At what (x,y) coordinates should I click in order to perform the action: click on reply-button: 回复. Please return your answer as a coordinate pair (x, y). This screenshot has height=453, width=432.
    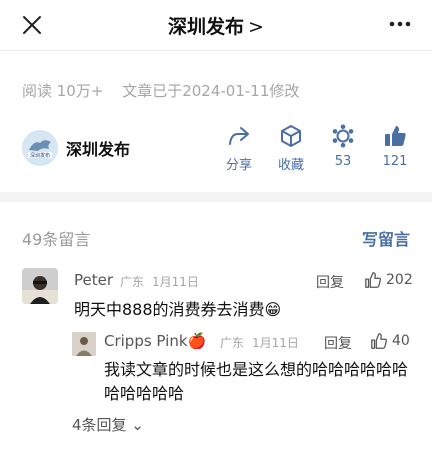
    Looking at the image, I should click on (330, 282).